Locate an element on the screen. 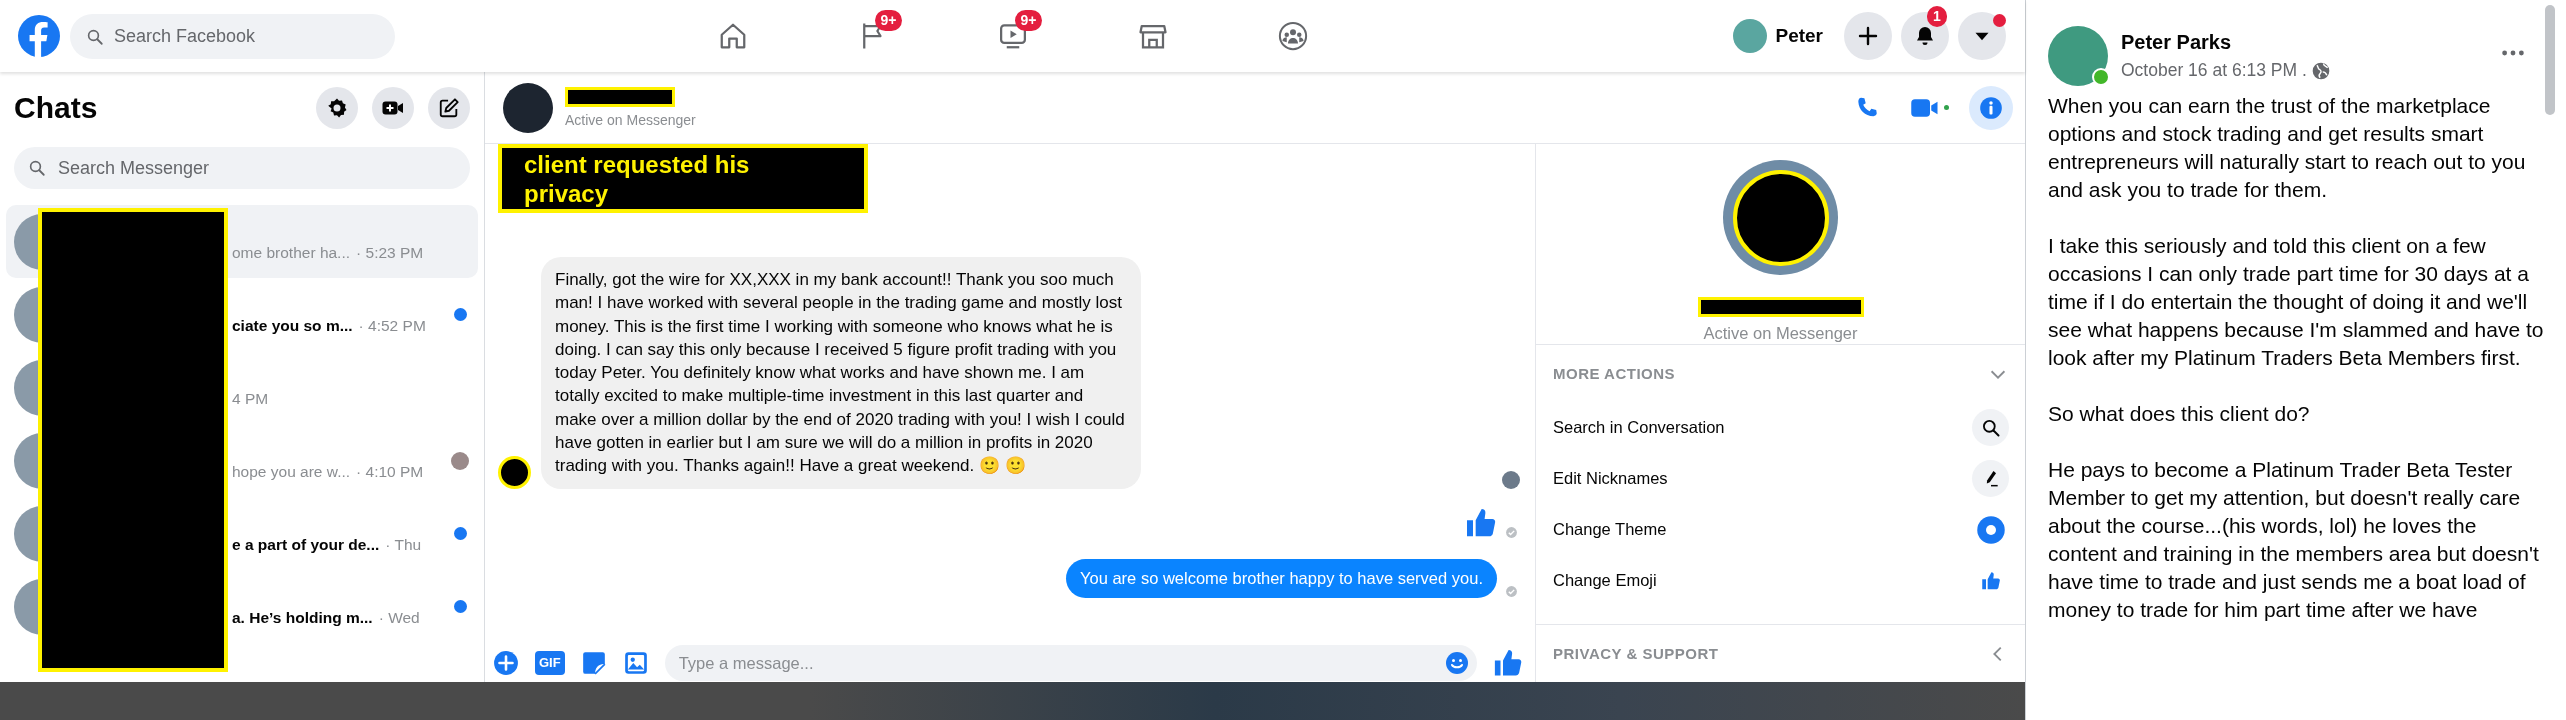  redaction-note: client requested his privacy is located at coordinates (683, 178).